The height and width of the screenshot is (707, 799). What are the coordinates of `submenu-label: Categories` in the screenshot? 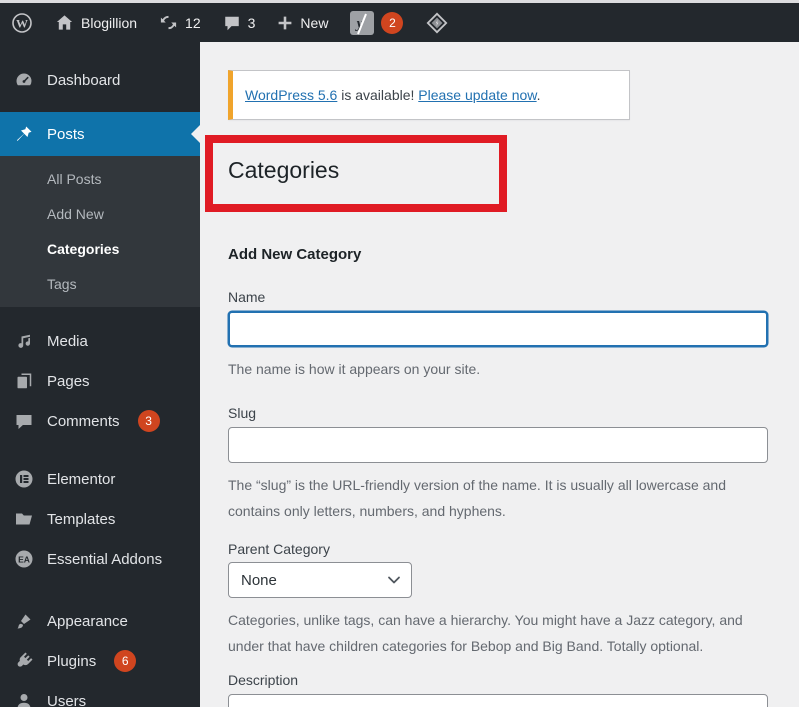 It's located at (83, 248).